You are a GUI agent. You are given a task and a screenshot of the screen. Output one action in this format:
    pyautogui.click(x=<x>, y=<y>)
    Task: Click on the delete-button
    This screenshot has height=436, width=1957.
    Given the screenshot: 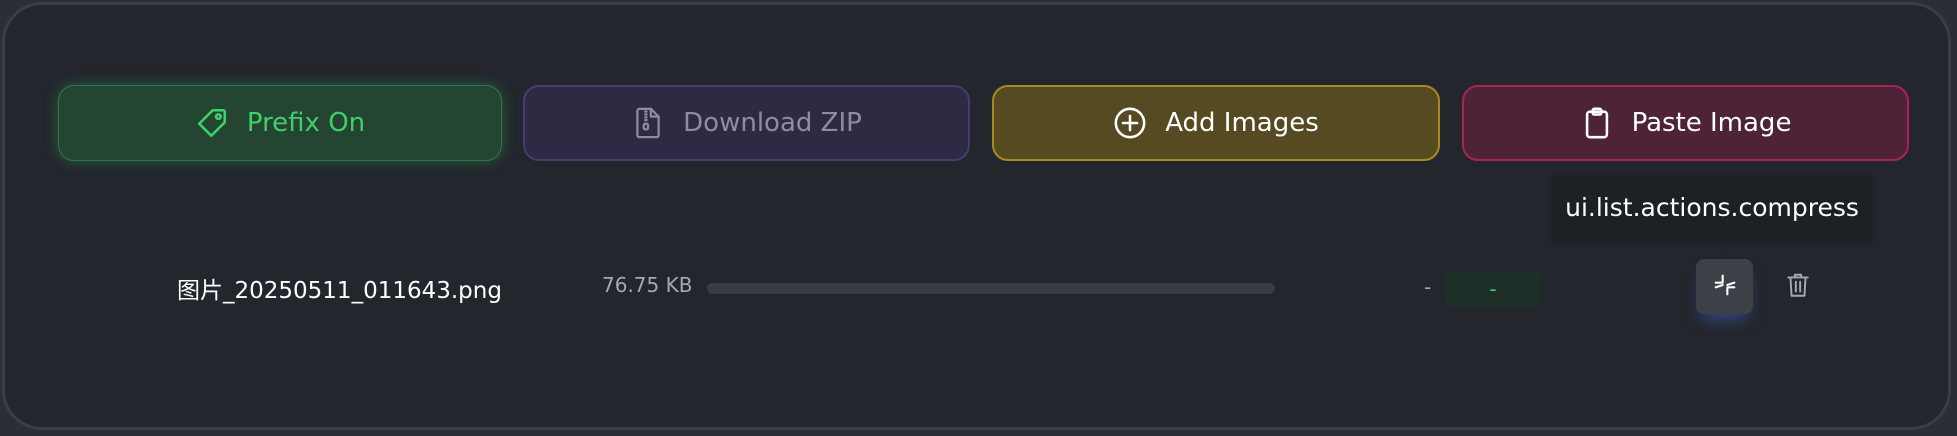 What is the action you would take?
    pyautogui.click(x=1798, y=287)
    